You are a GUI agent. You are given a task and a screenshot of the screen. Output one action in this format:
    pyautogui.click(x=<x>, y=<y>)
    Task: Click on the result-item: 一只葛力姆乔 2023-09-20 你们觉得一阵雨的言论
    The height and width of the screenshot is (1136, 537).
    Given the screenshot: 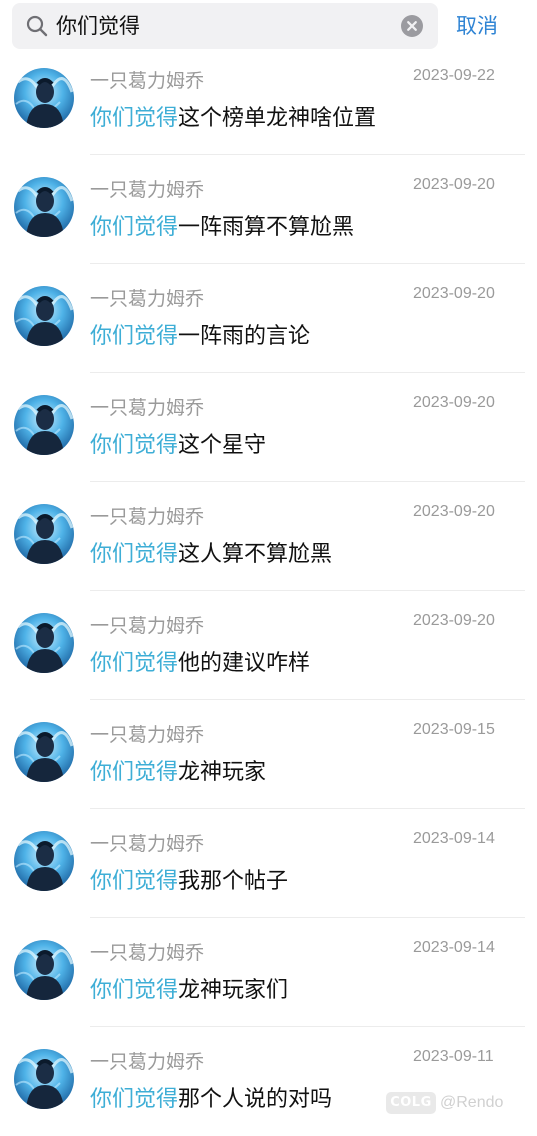 What is the action you would take?
    pyautogui.click(x=268, y=318)
    